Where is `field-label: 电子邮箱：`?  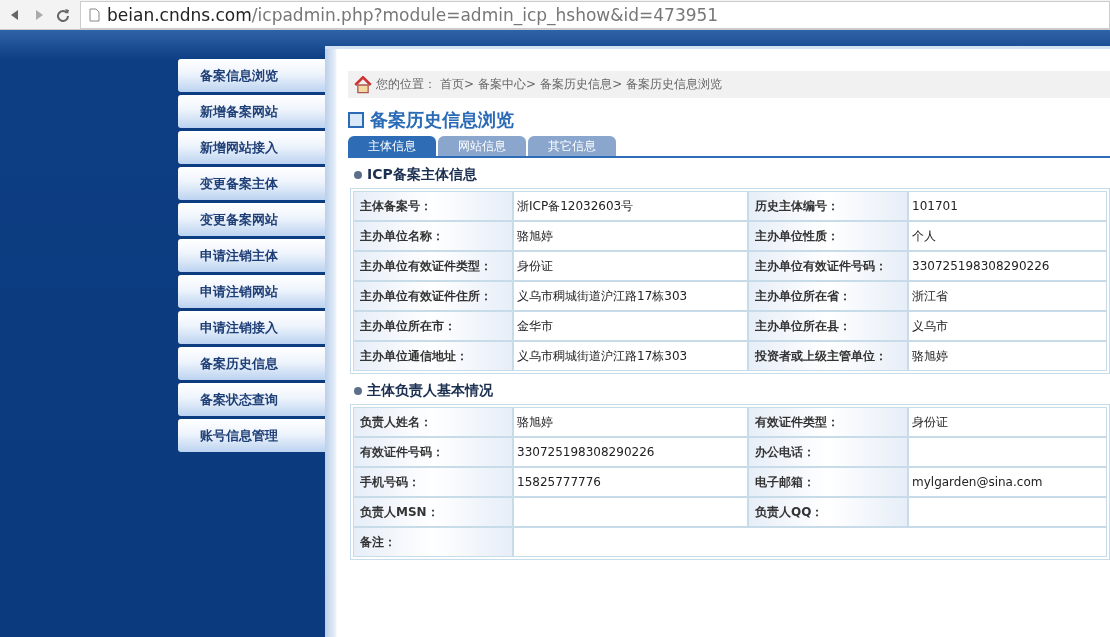
field-label: 电子邮箱： is located at coordinates (828, 482).